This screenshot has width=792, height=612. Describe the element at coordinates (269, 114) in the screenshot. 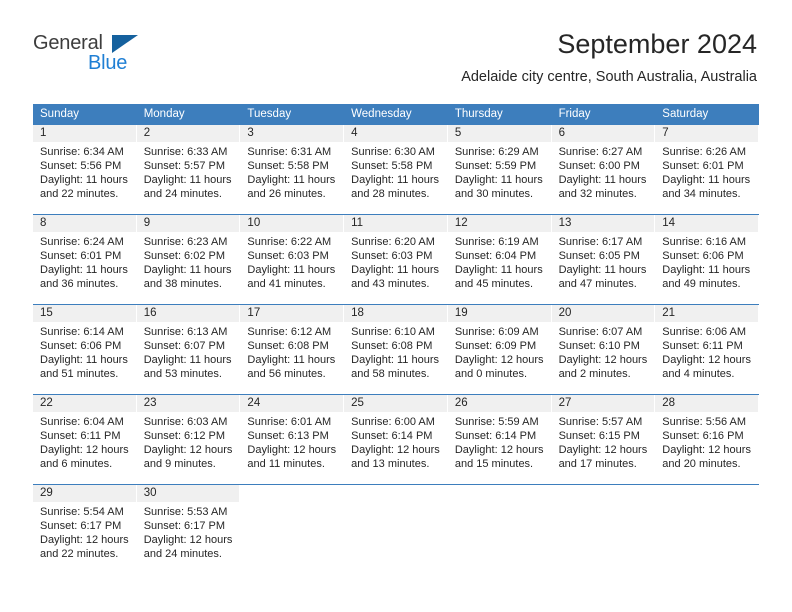

I see `weekday-header-tuesday: Tuesday` at that location.